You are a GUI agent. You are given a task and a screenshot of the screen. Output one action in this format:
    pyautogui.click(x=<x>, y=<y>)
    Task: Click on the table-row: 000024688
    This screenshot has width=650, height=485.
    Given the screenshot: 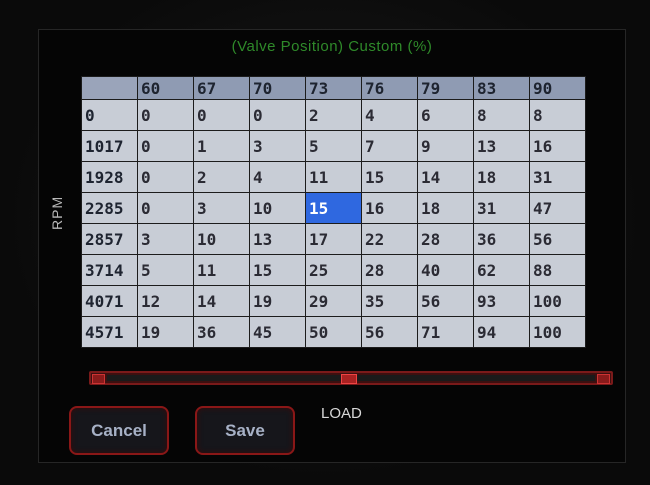 What is the action you would take?
    pyautogui.click(x=333, y=115)
    